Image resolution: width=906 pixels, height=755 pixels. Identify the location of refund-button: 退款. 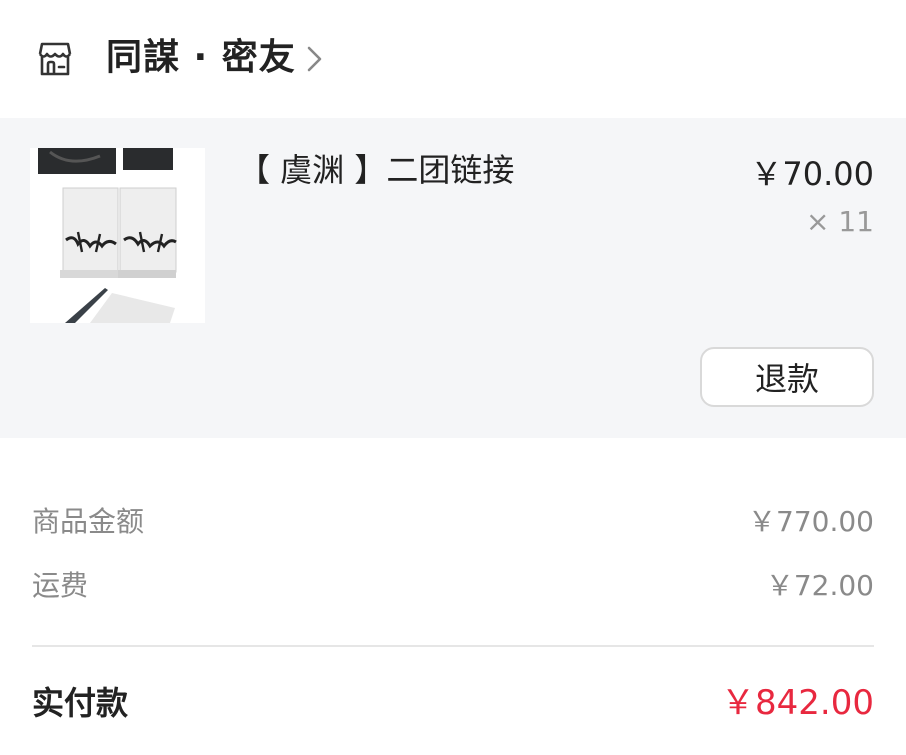
(787, 377).